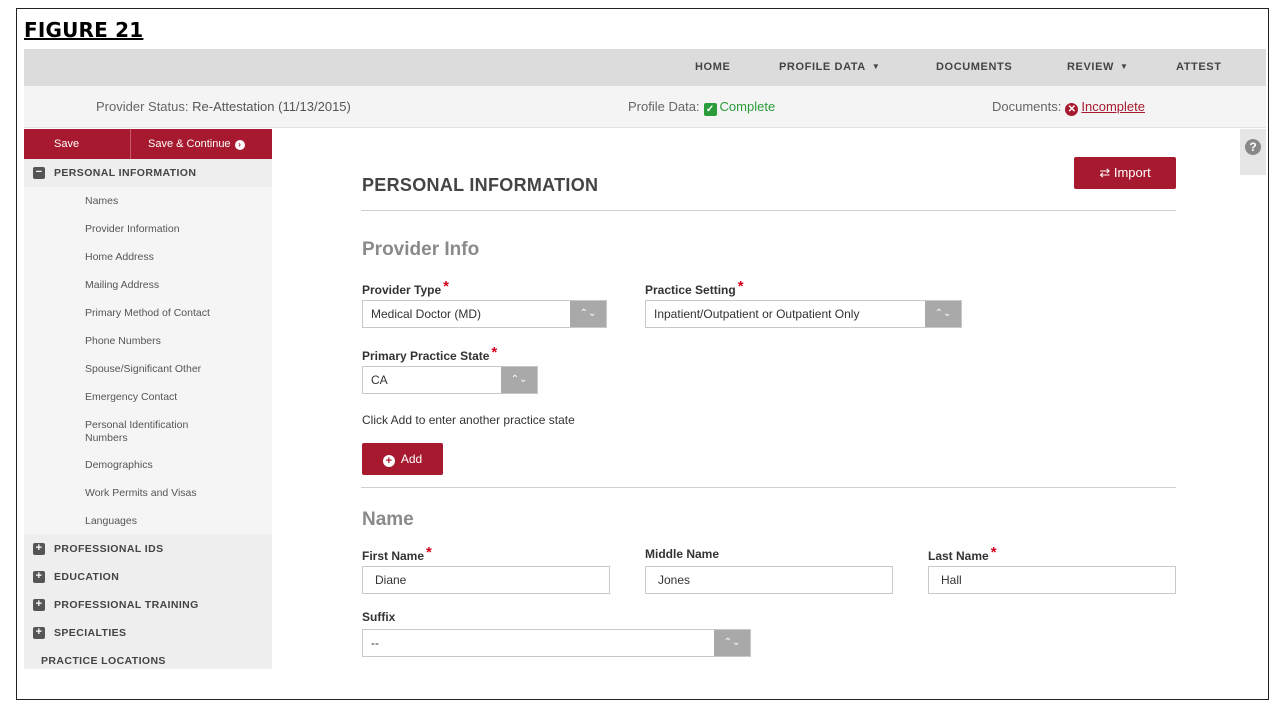 This screenshot has width=1285, height=708. I want to click on sidebar-item-names: Names, so click(175, 201).